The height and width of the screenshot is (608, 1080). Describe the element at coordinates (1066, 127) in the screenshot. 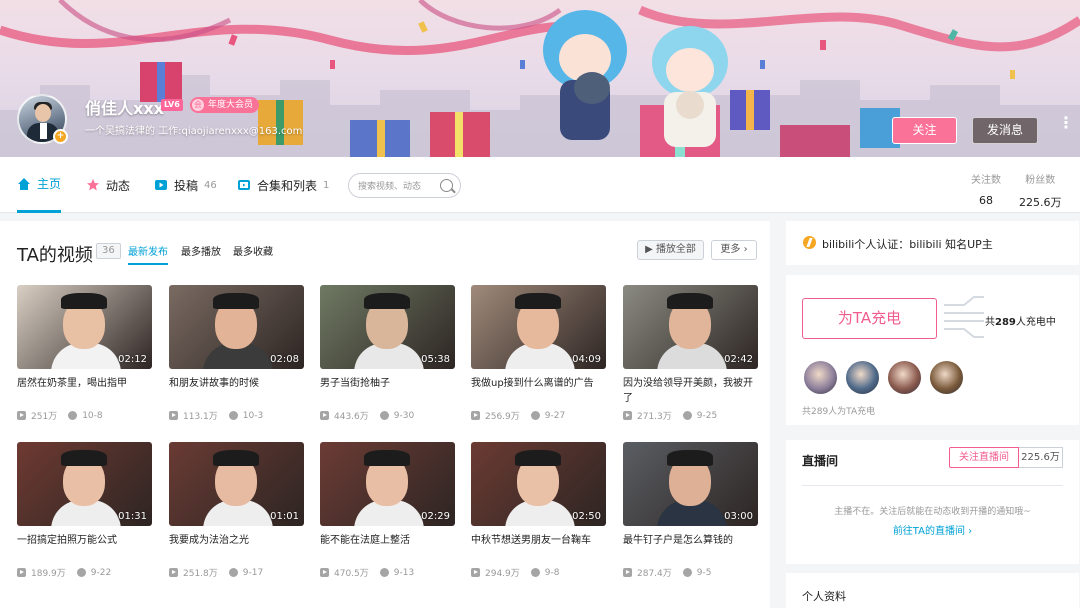

I see `more-options-icon: ⋮` at that location.